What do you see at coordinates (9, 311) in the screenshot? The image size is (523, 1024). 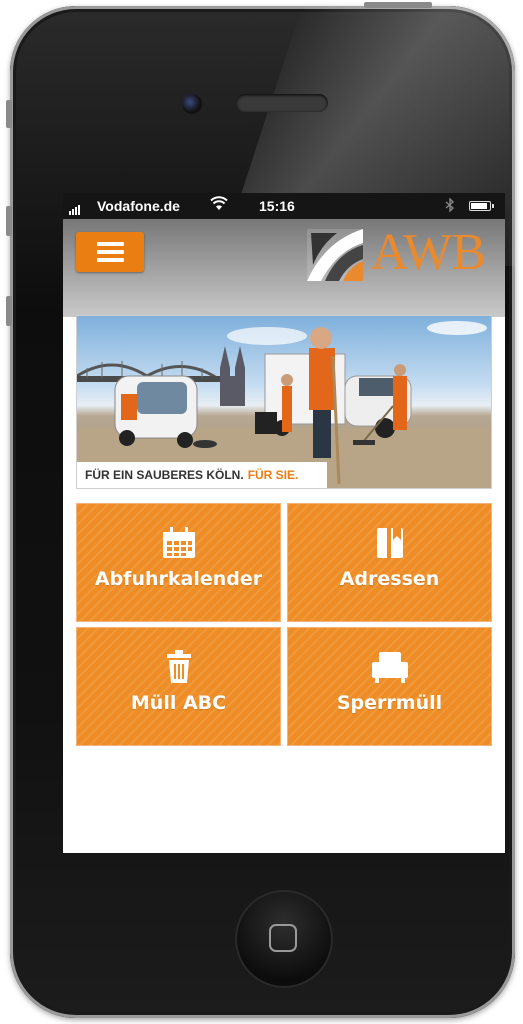 I see `volume-down-button` at bounding box center [9, 311].